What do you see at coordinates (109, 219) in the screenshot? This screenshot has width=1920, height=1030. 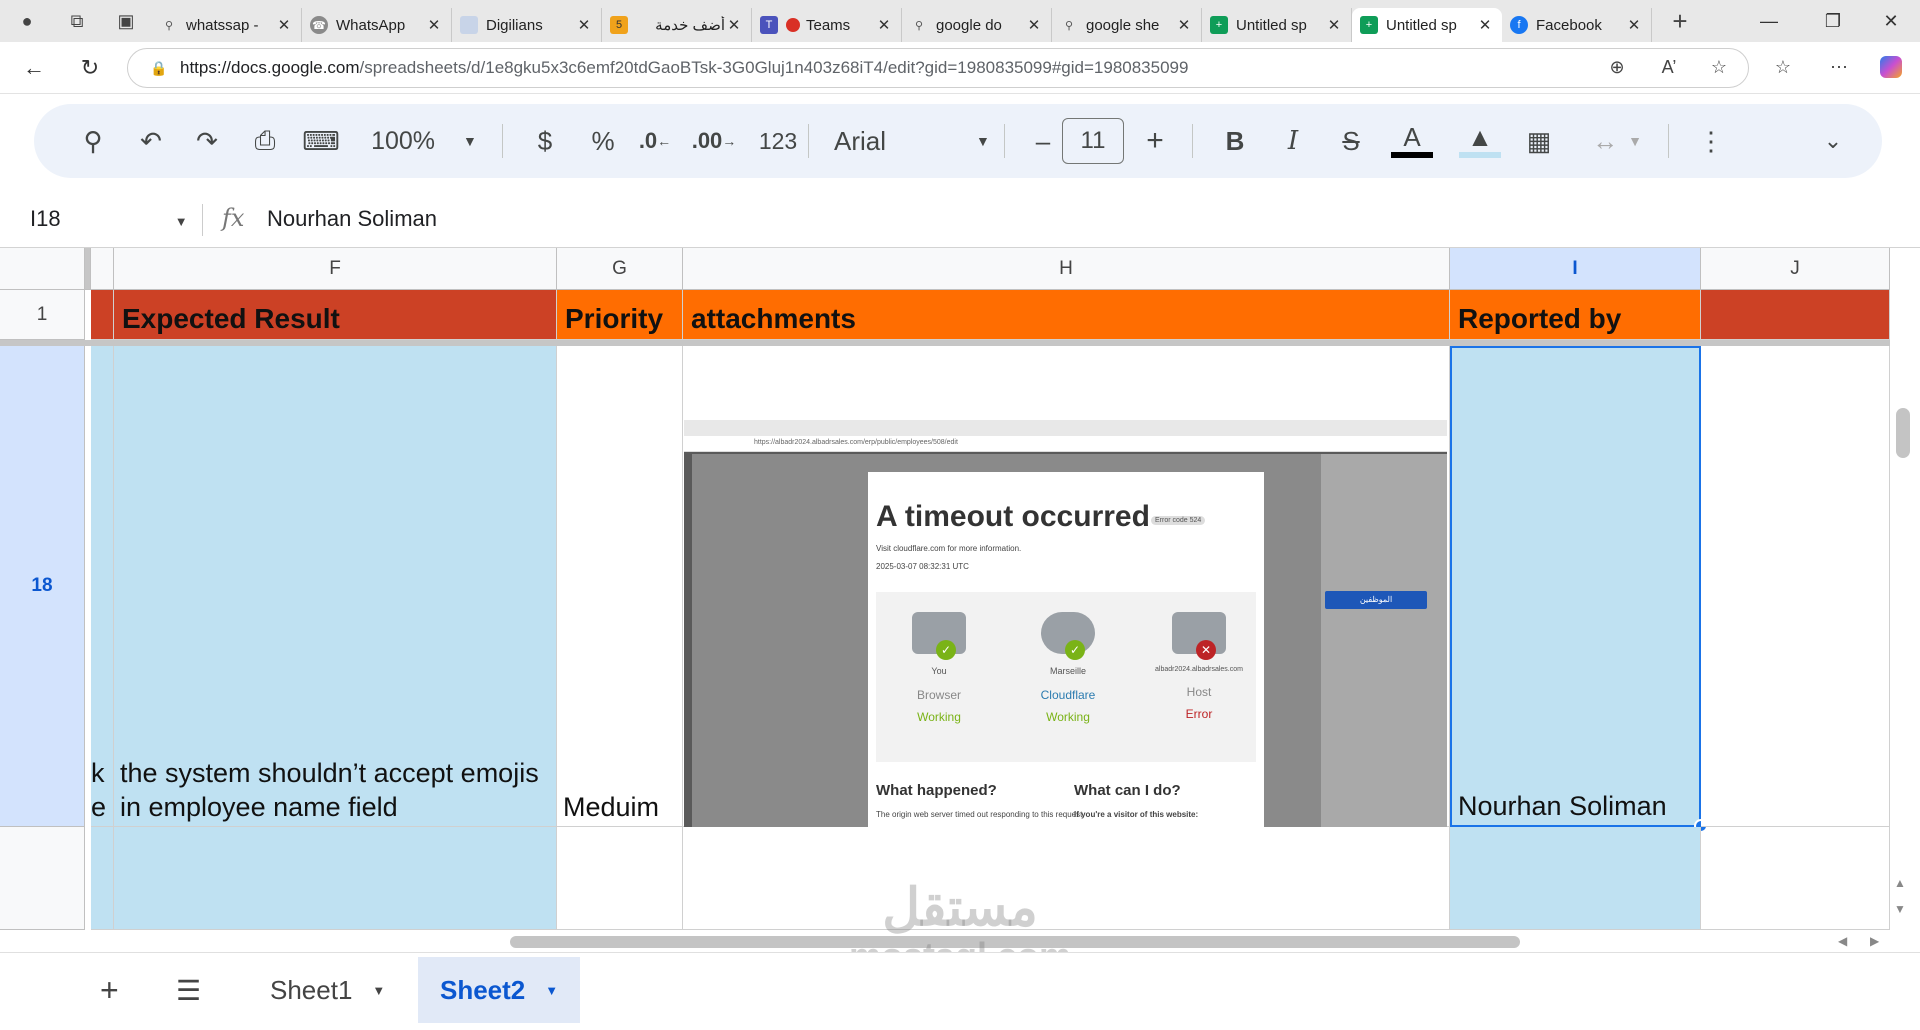 I see `name-box: I18 ▼` at bounding box center [109, 219].